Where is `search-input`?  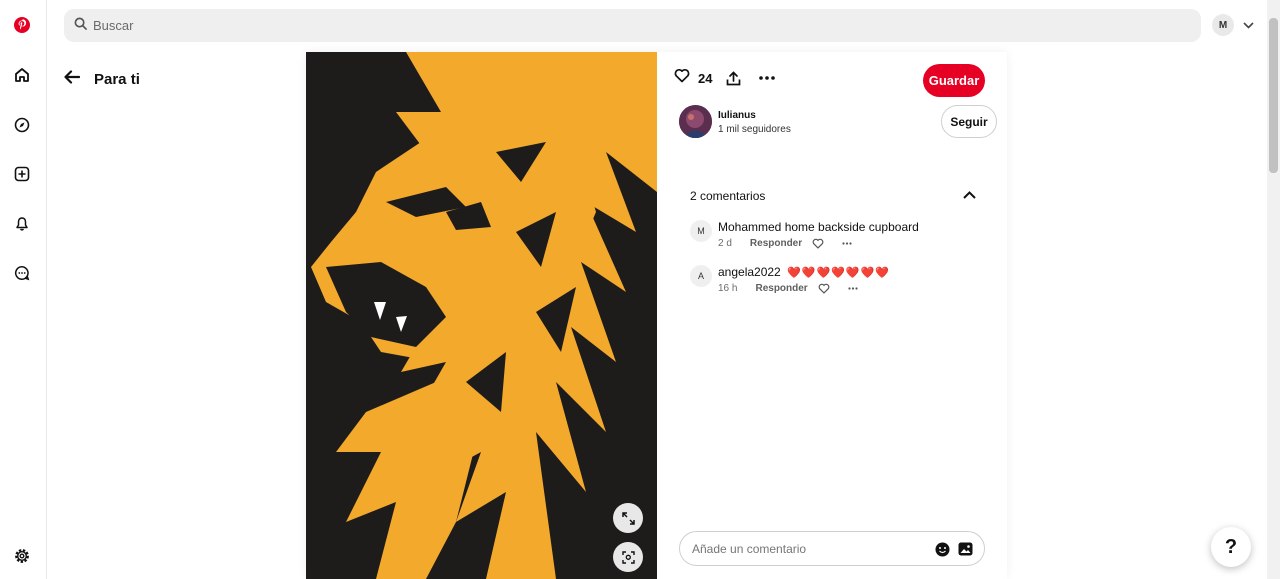
search-input is located at coordinates (633, 25).